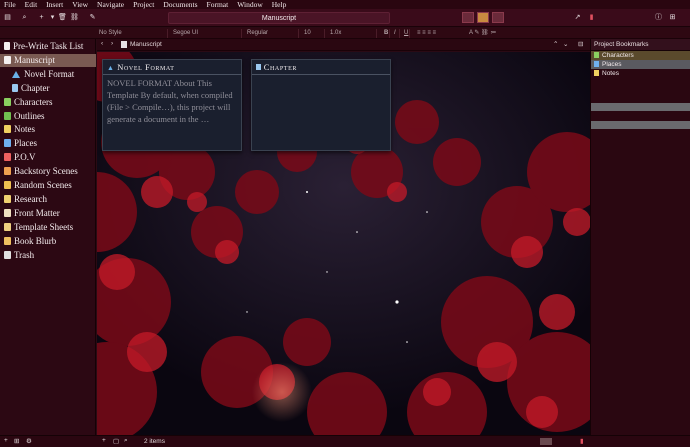 This screenshot has width=690, height=447. What do you see at coordinates (321, 67) in the screenshot?
I see `card-title: Chapter` at bounding box center [321, 67].